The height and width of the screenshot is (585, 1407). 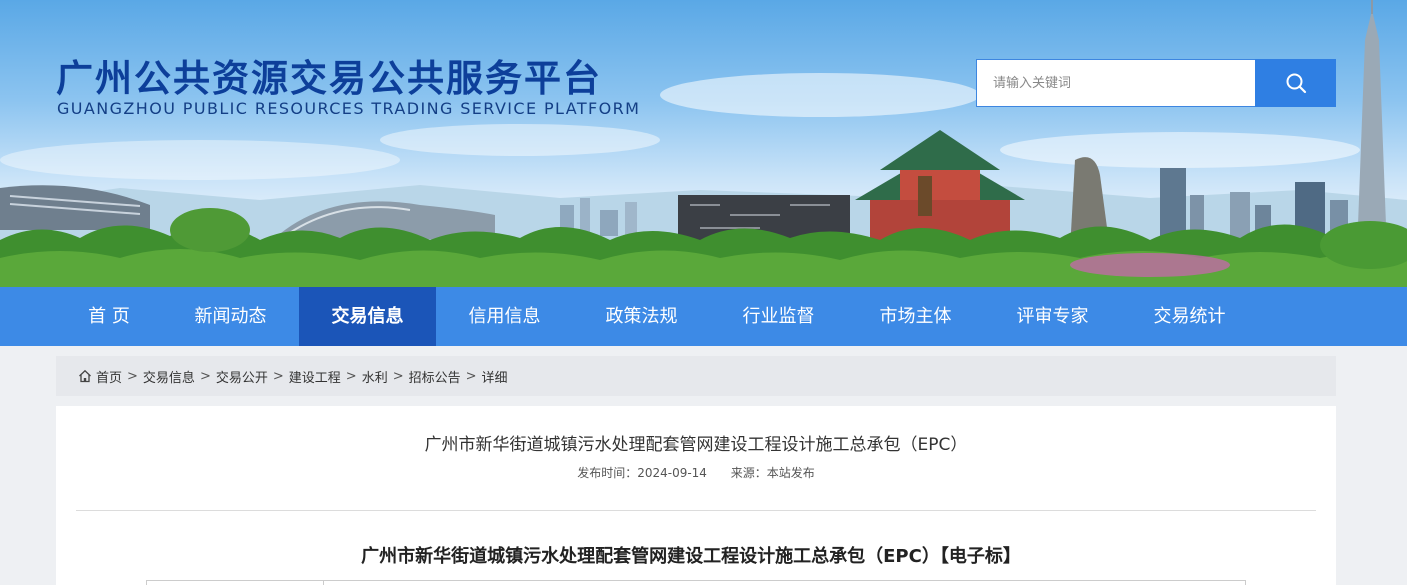 What do you see at coordinates (367, 316) in the screenshot?
I see `nav-item-trading-info: 交易信息` at bounding box center [367, 316].